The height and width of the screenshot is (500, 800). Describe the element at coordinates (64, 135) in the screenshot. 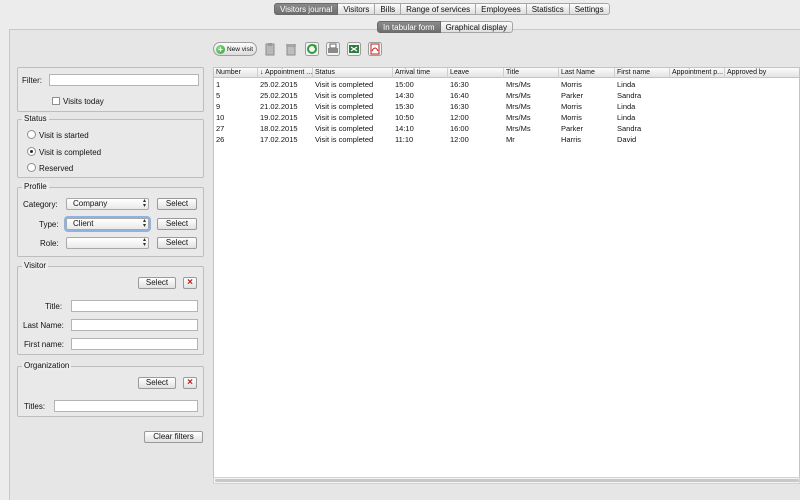

I see `status-option-started: Visit is started` at that location.